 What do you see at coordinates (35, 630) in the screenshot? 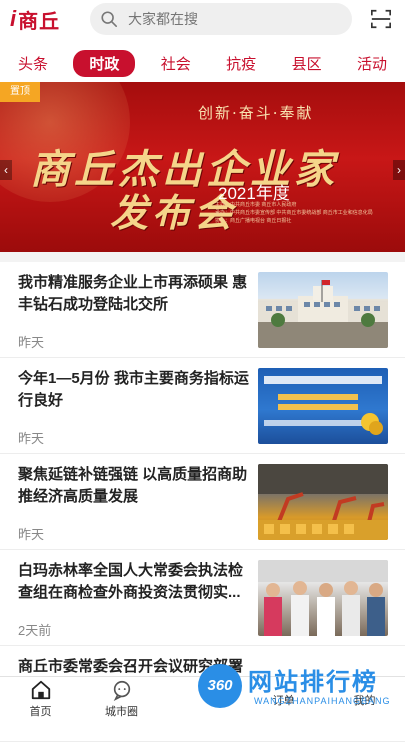
I see `news-time: 2天前` at bounding box center [35, 630].